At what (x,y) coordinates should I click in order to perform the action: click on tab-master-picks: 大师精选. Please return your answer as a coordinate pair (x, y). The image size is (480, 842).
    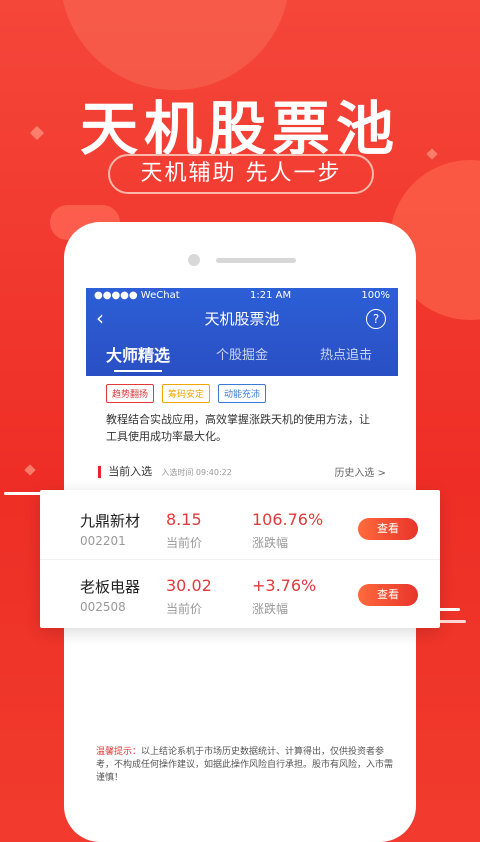
    Looking at the image, I should click on (138, 358).